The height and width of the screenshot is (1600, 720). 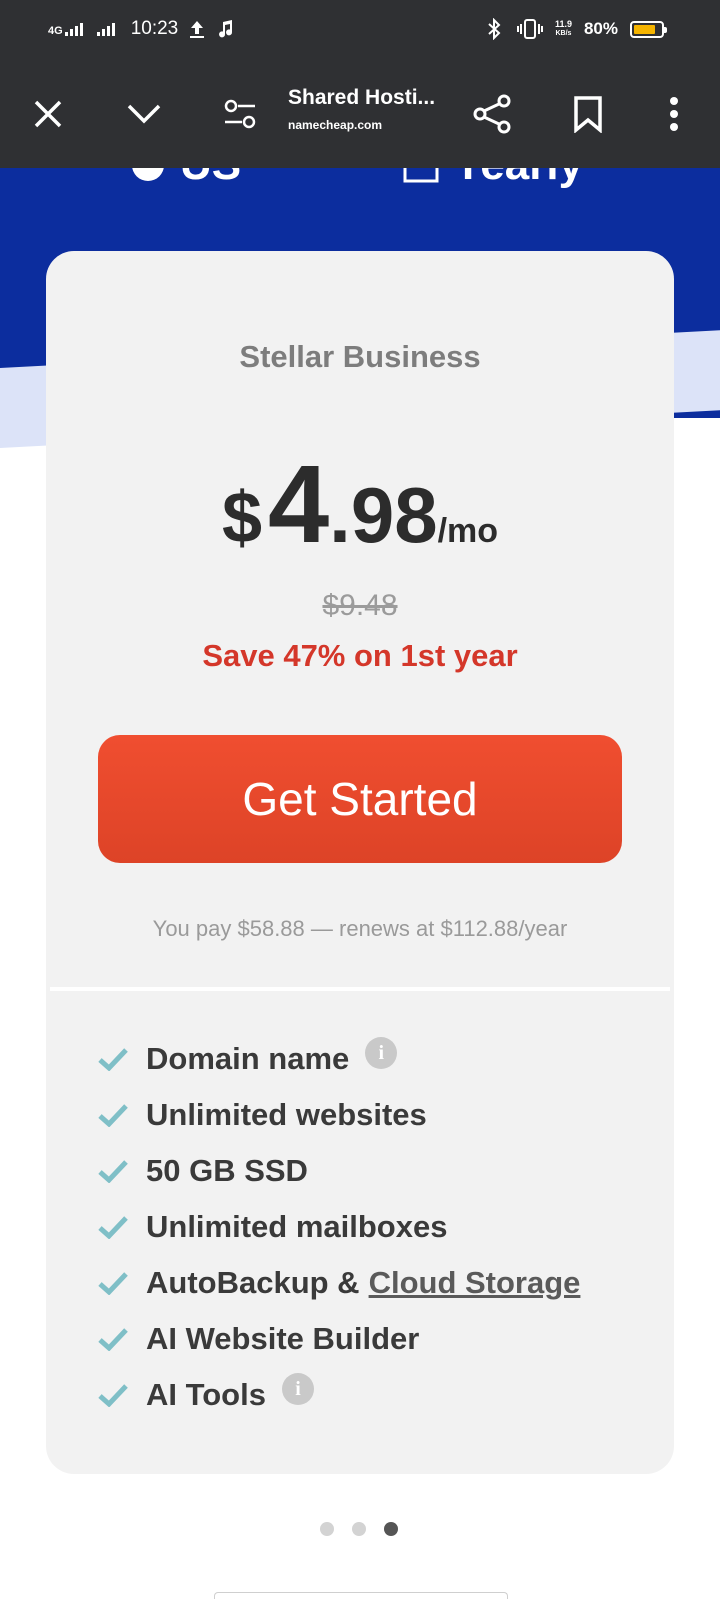 What do you see at coordinates (493, 179) in the screenshot?
I see `billing-period-selector: Yearly` at bounding box center [493, 179].